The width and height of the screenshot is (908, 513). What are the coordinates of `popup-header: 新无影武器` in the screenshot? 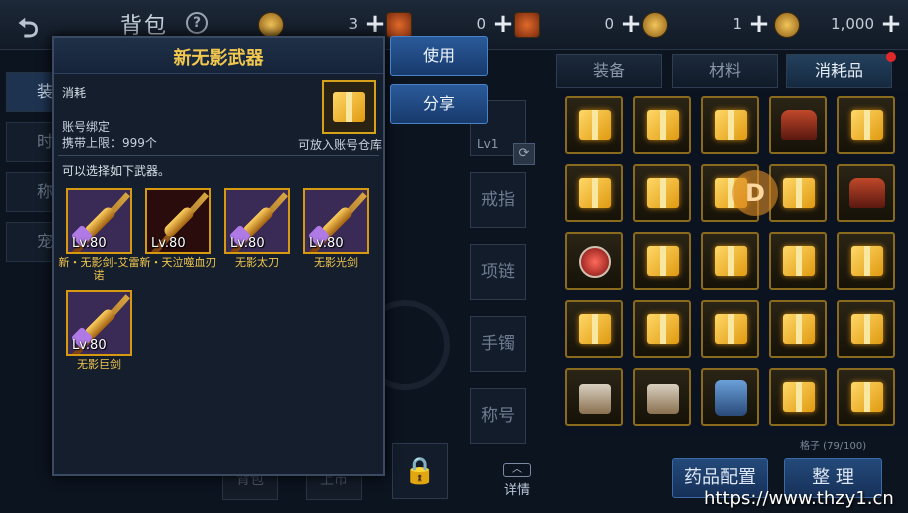 It's located at (218, 56).